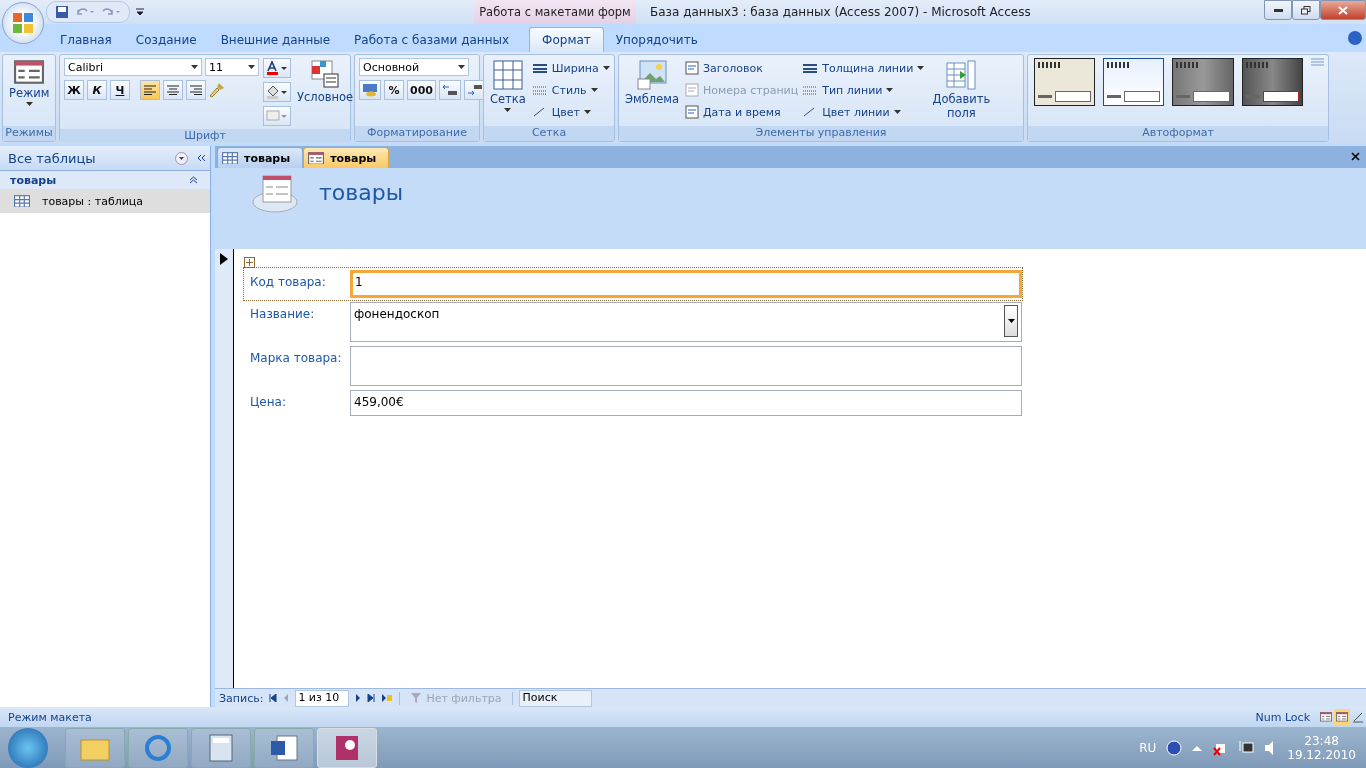  Describe the element at coordinates (277, 116) in the screenshot. I see `gridlines-icon` at that location.